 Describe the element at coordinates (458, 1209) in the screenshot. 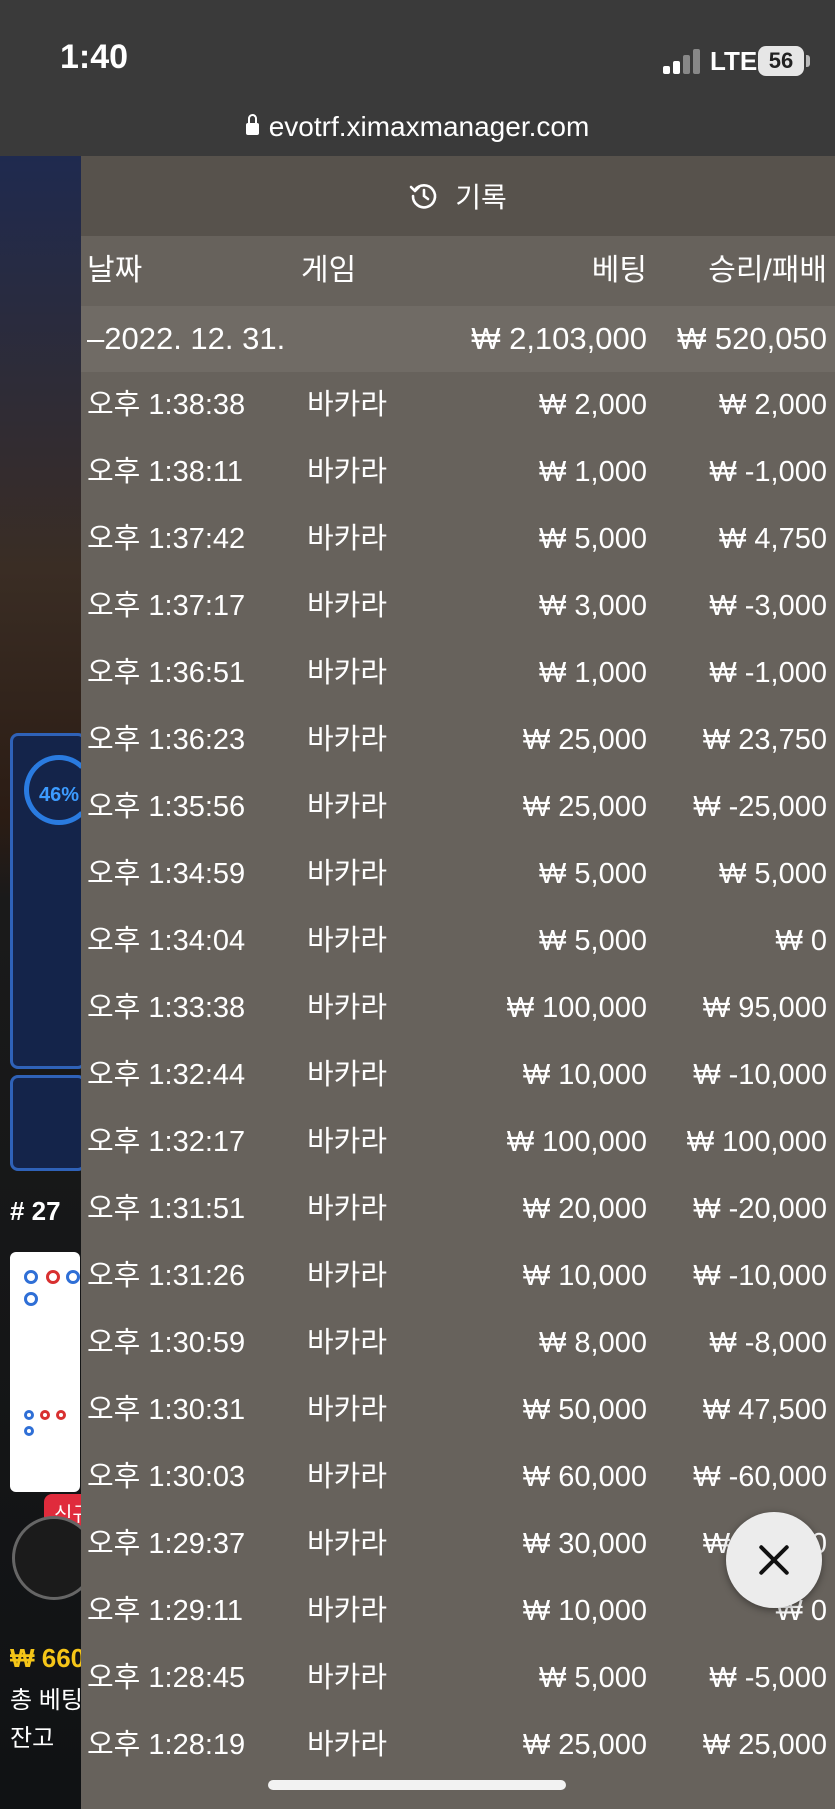

I see `table-row: 오후 1:31:51 바카라 ₩ 20,000 ₩ -20,000` at that location.